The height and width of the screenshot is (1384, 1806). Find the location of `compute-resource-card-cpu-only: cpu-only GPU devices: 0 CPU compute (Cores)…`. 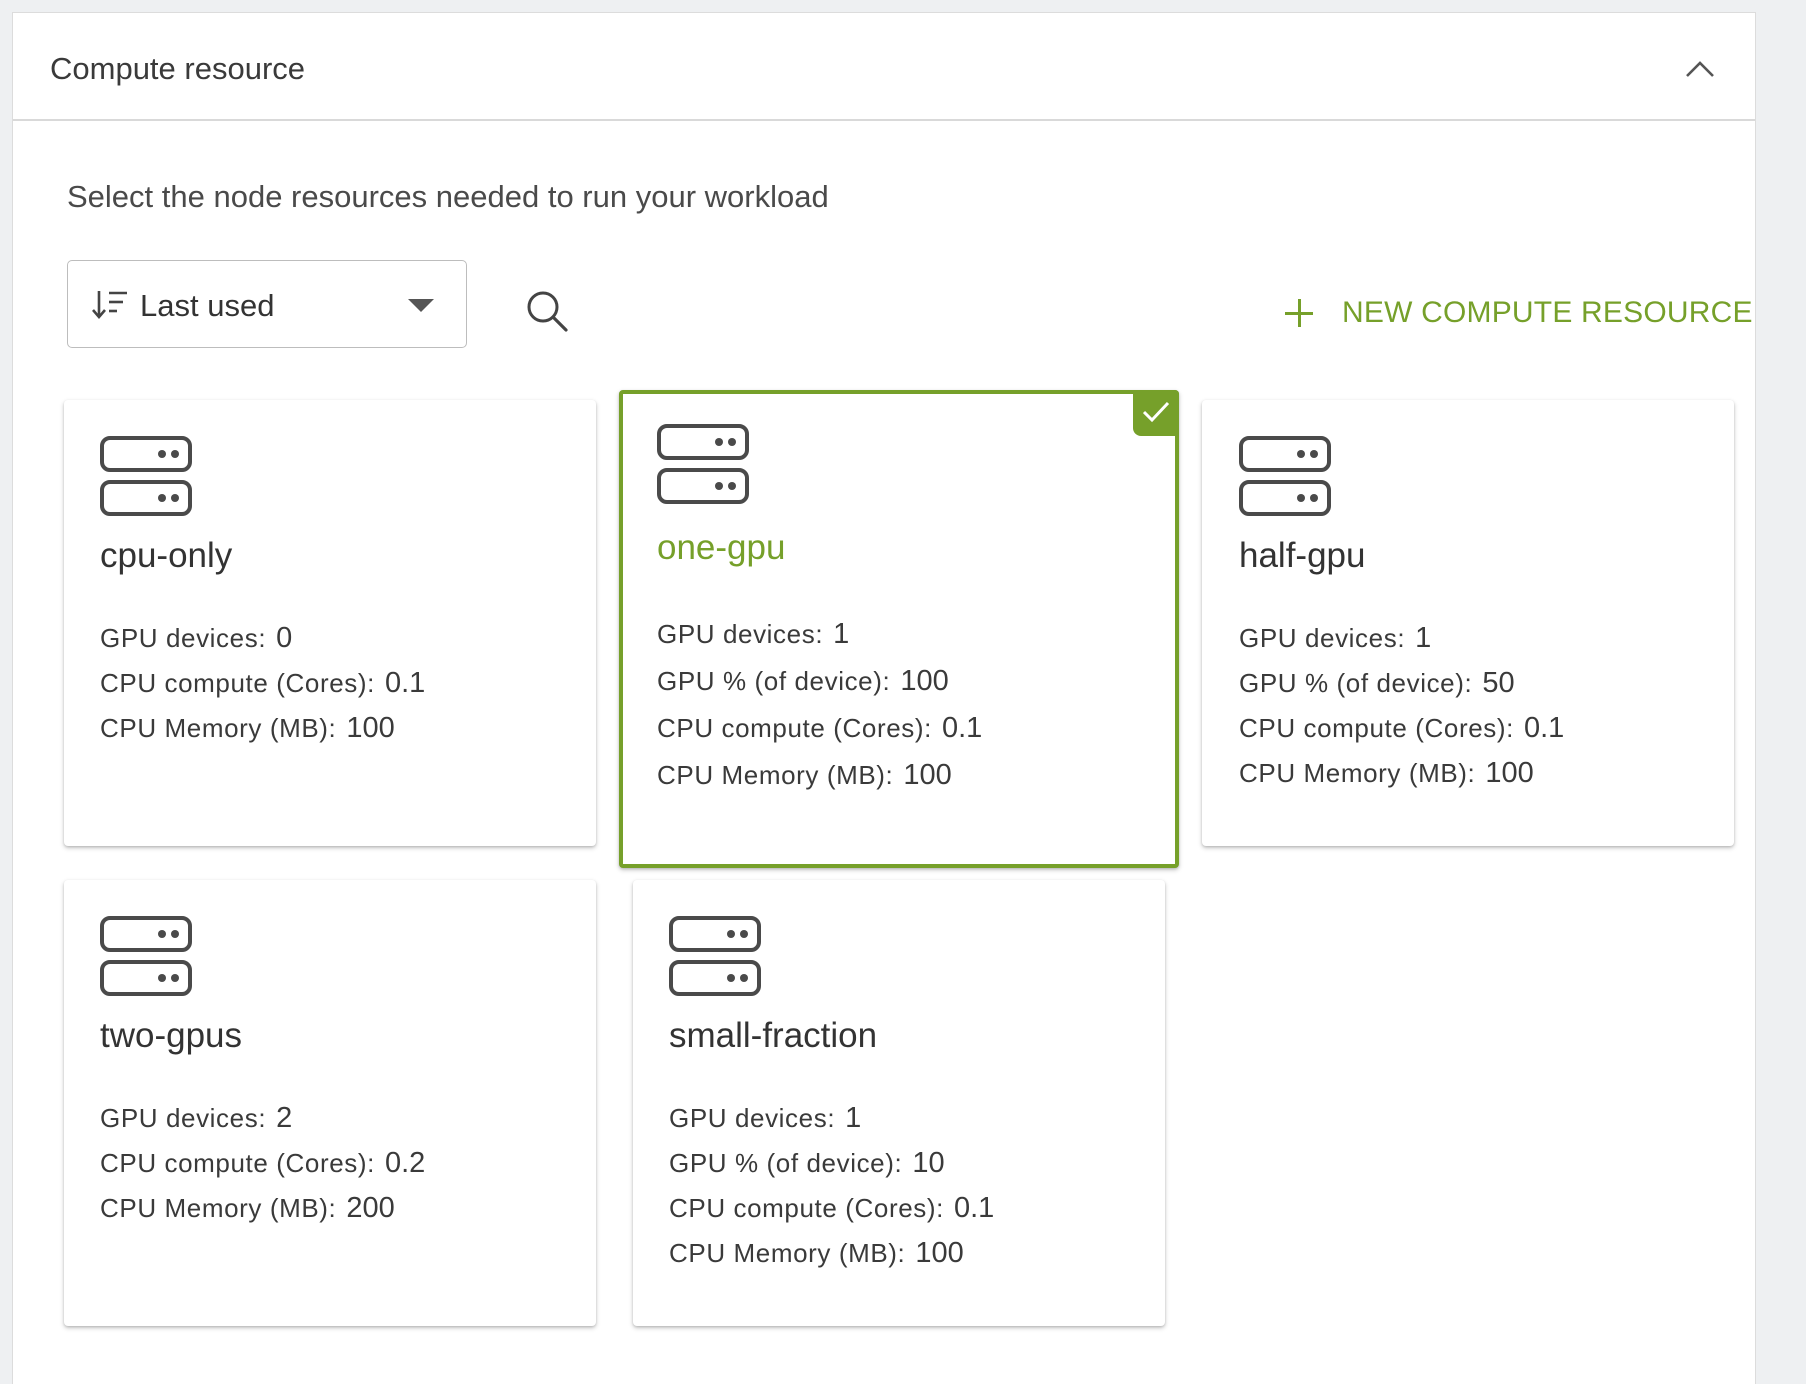

compute-resource-card-cpu-only: cpu-only GPU devices: 0 CPU compute (Cores)… is located at coordinates (330, 623).